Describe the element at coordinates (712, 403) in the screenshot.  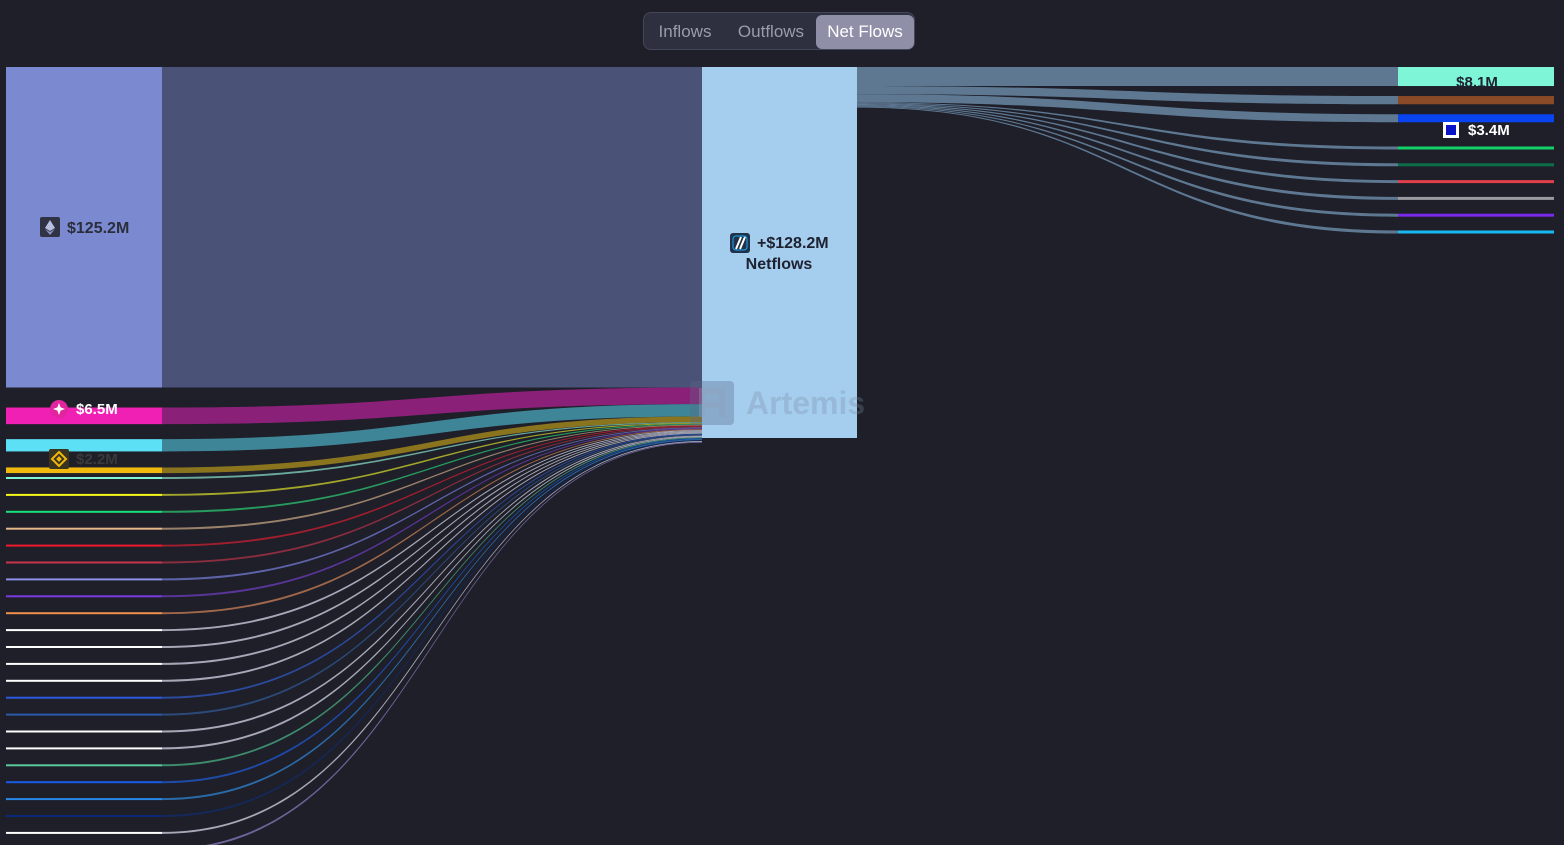
I see `artemis-logo-icon` at that location.